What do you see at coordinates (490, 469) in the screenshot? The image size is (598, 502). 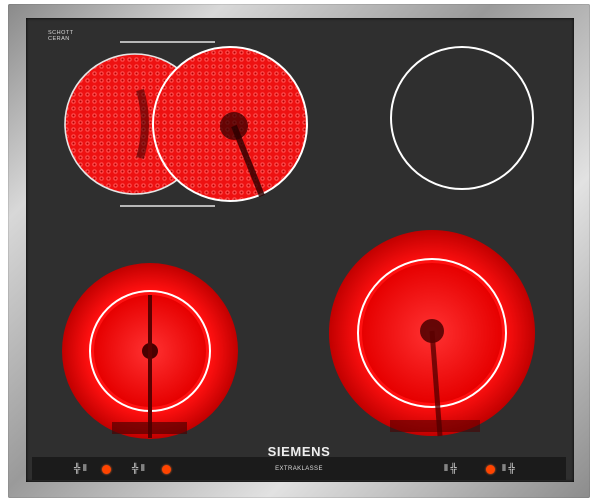 I see `knob-rear-right` at bounding box center [490, 469].